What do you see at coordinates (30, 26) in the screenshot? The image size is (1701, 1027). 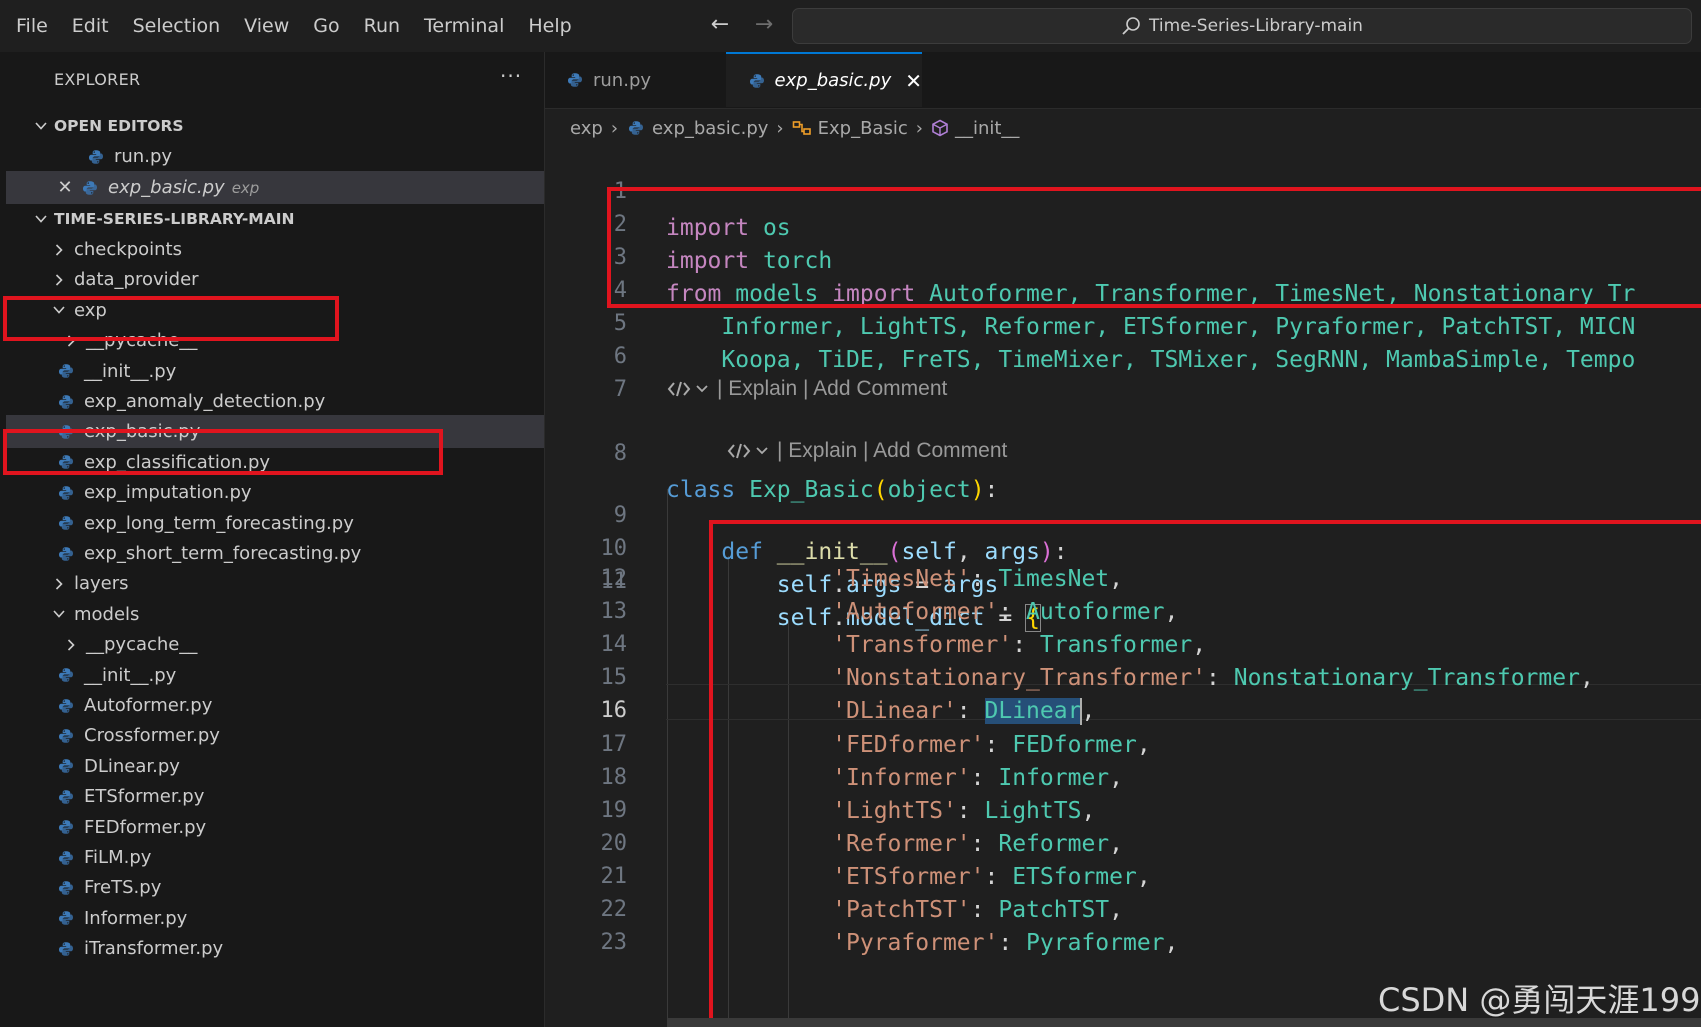 I see `menu-file: File` at bounding box center [30, 26].